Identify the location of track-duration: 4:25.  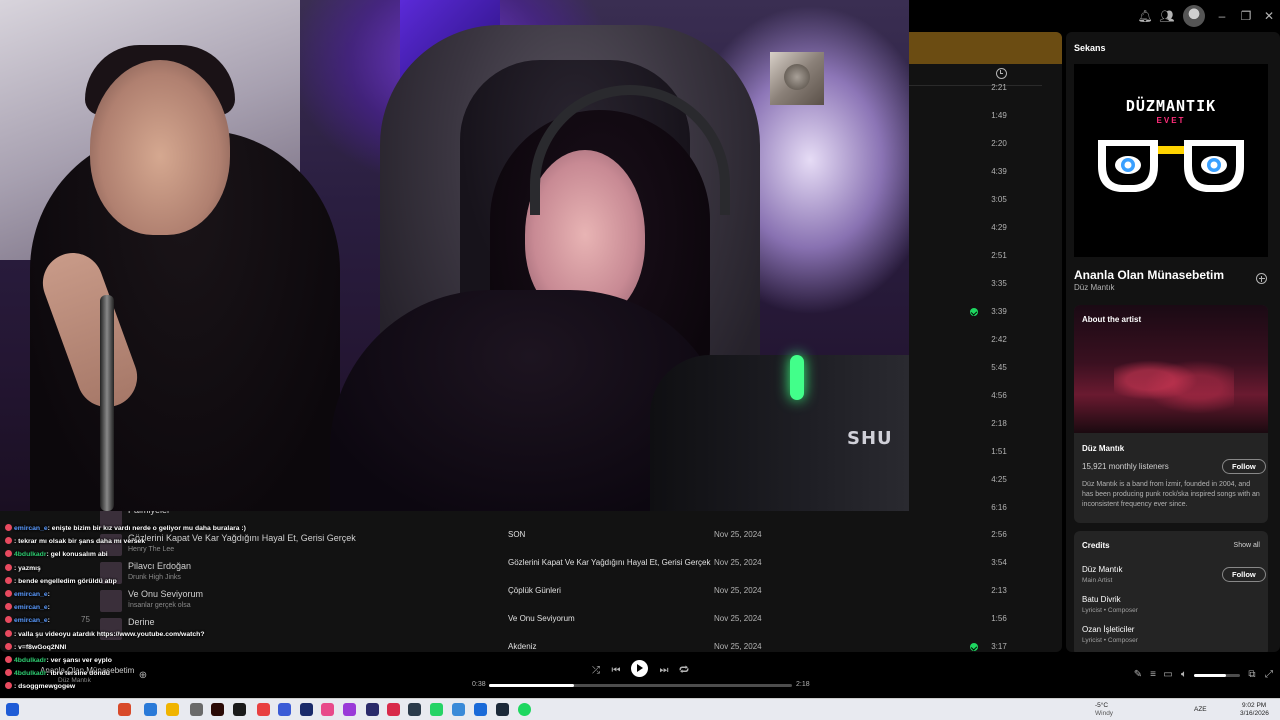
(999, 479).